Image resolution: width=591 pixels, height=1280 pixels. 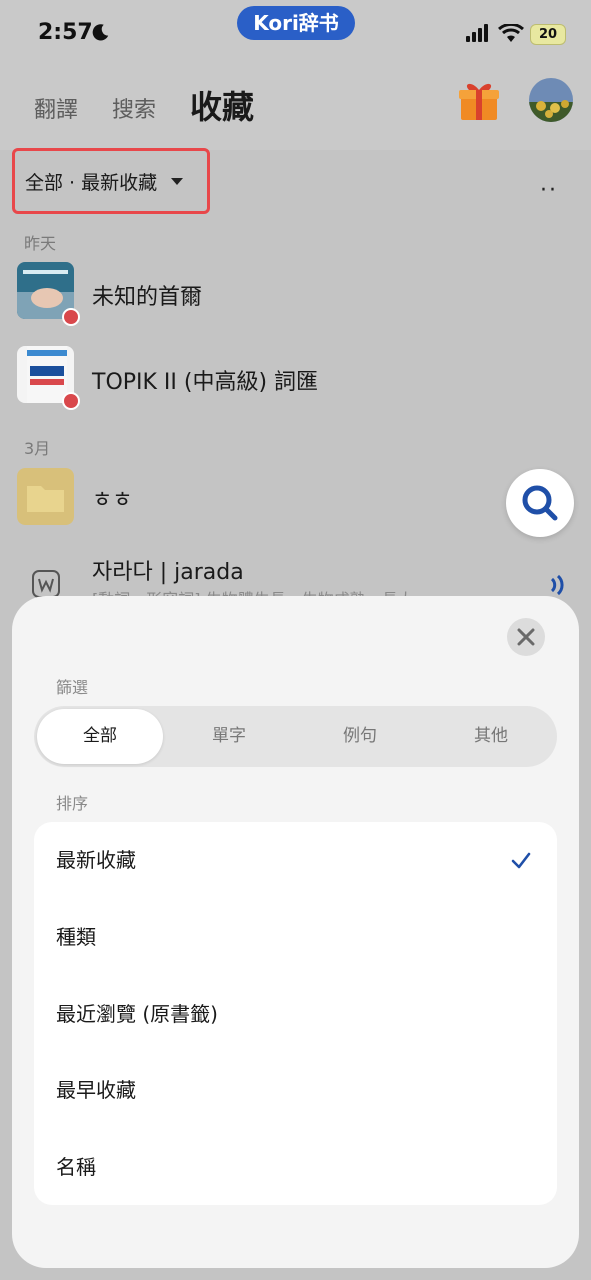 What do you see at coordinates (548, 34) in the screenshot?
I see `battery-indicator: 20` at bounding box center [548, 34].